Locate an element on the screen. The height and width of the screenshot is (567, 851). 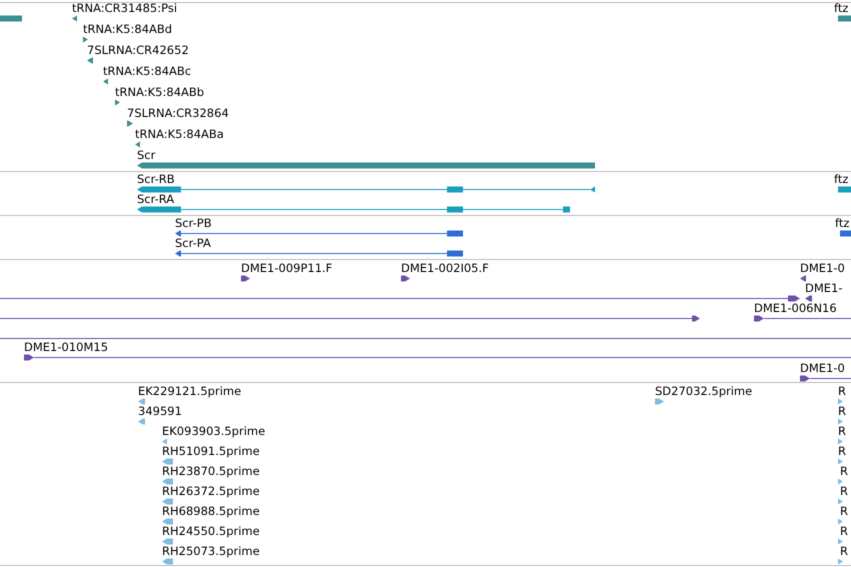
feature-label: tRNA:K5:84ABc is located at coordinates (147, 71).